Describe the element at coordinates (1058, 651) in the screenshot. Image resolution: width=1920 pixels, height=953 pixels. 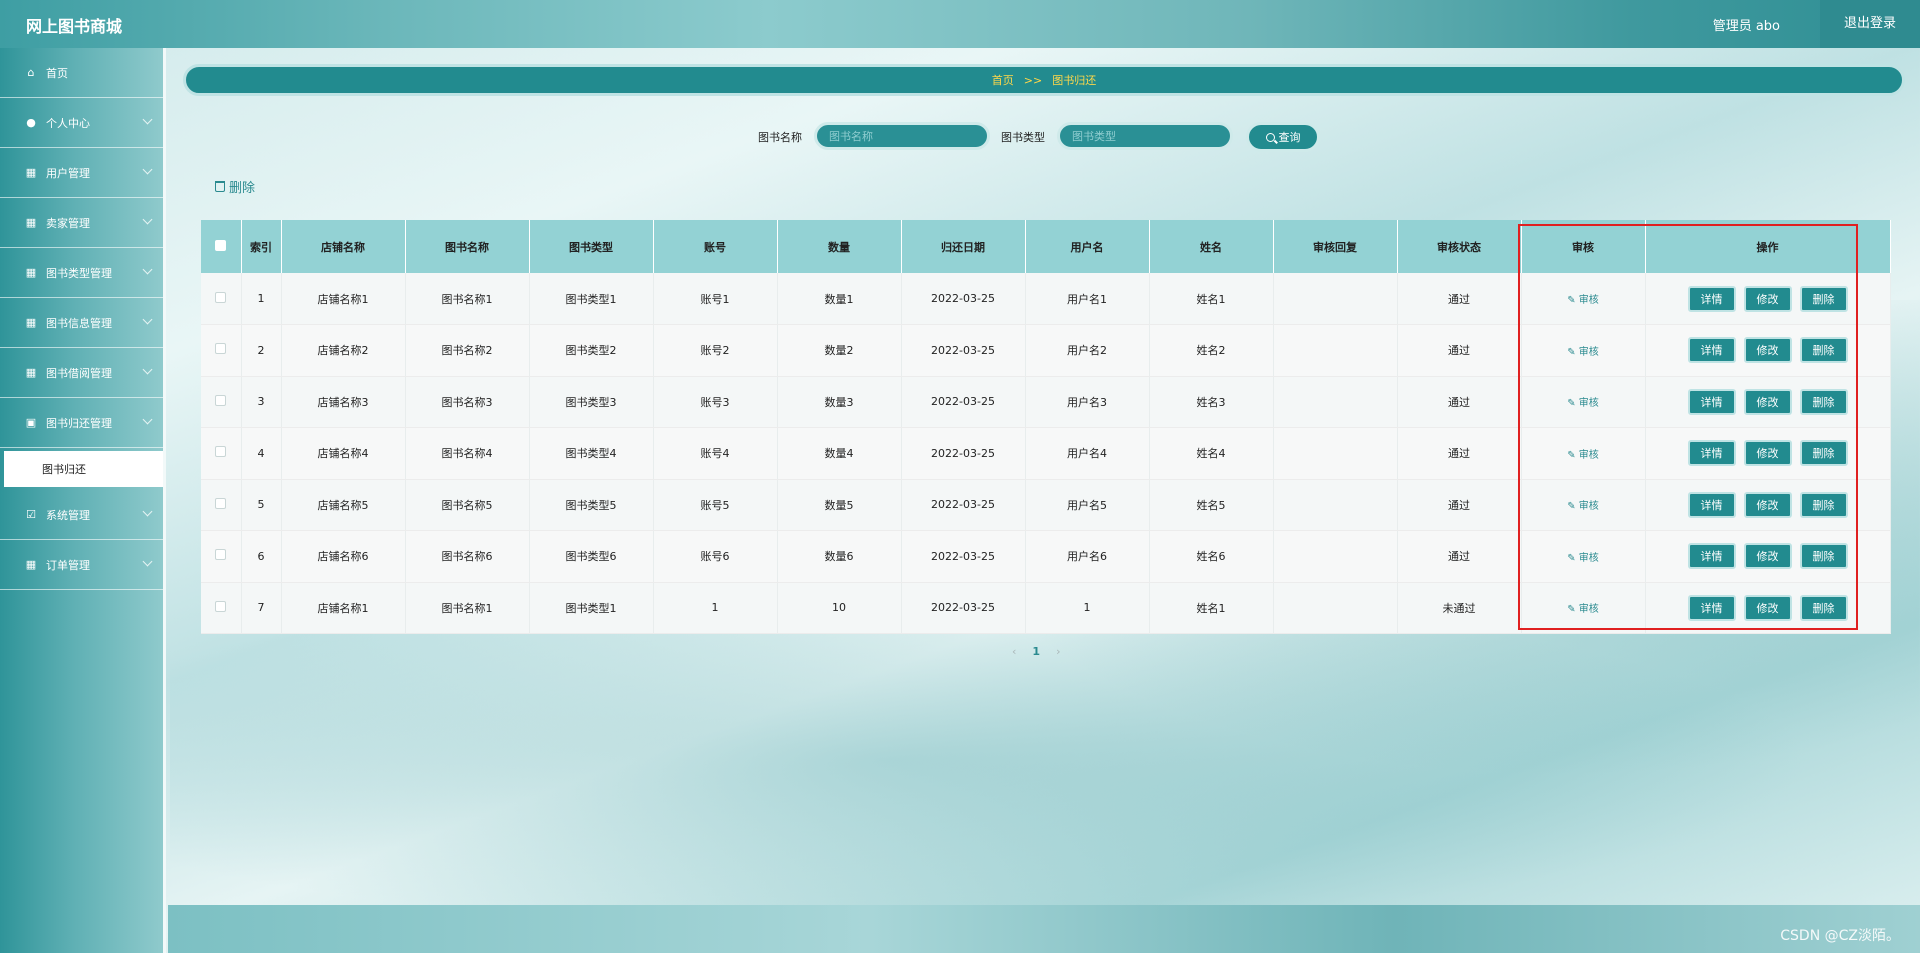
I see `next-page-button: ›` at that location.